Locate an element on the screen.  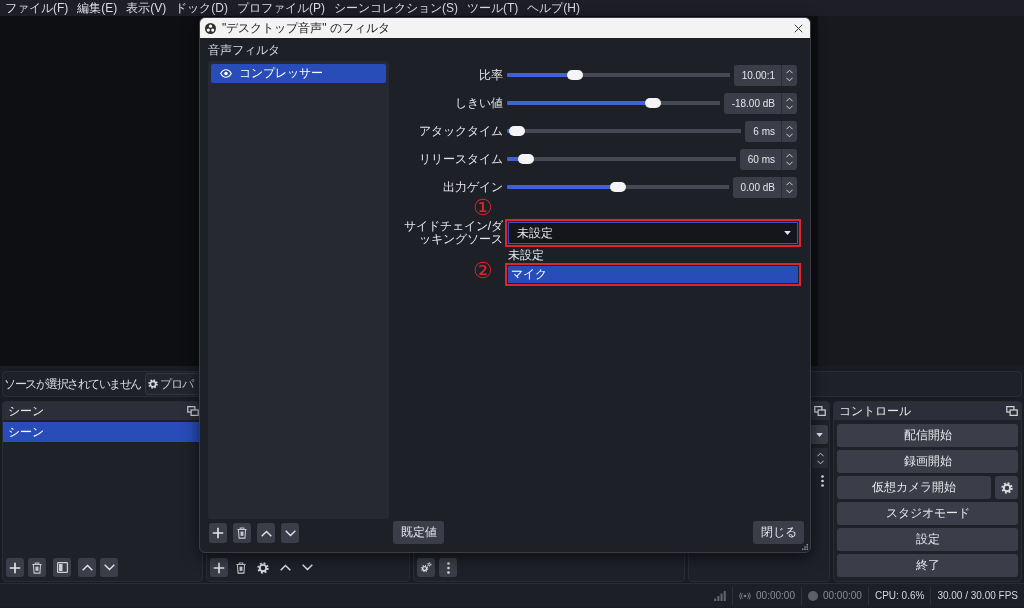
control-button: 終了 is located at coordinates (927, 565).